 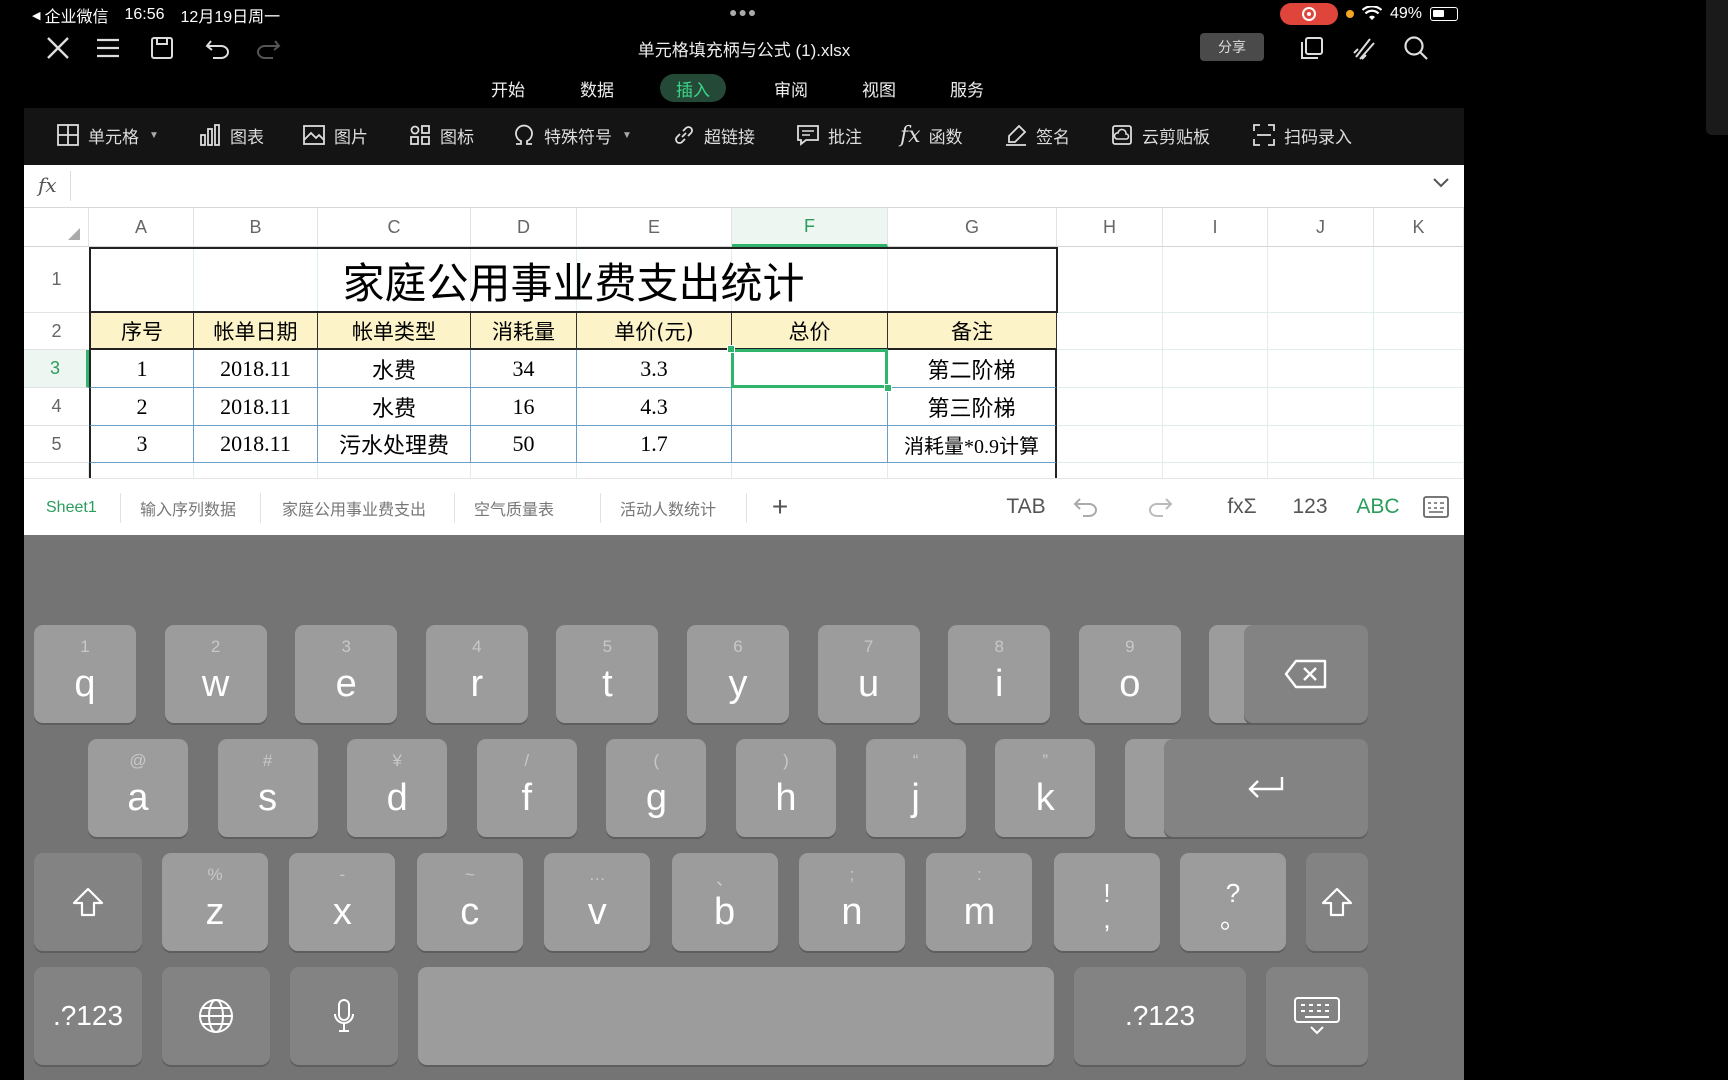 What do you see at coordinates (141, 227) in the screenshot?
I see `column-header-a: A` at bounding box center [141, 227].